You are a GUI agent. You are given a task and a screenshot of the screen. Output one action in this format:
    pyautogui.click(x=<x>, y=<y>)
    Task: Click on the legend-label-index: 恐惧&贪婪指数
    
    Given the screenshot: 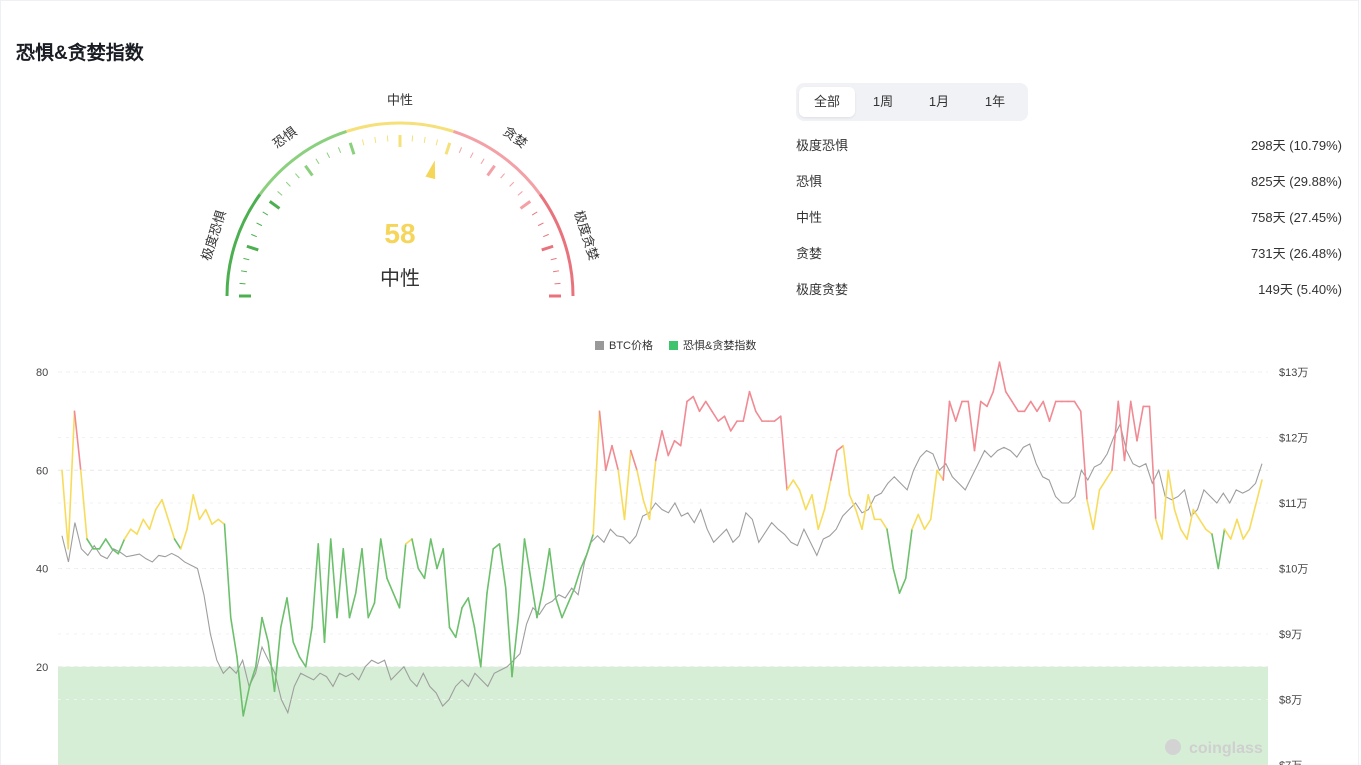 What is the action you would take?
    pyautogui.click(x=719, y=345)
    